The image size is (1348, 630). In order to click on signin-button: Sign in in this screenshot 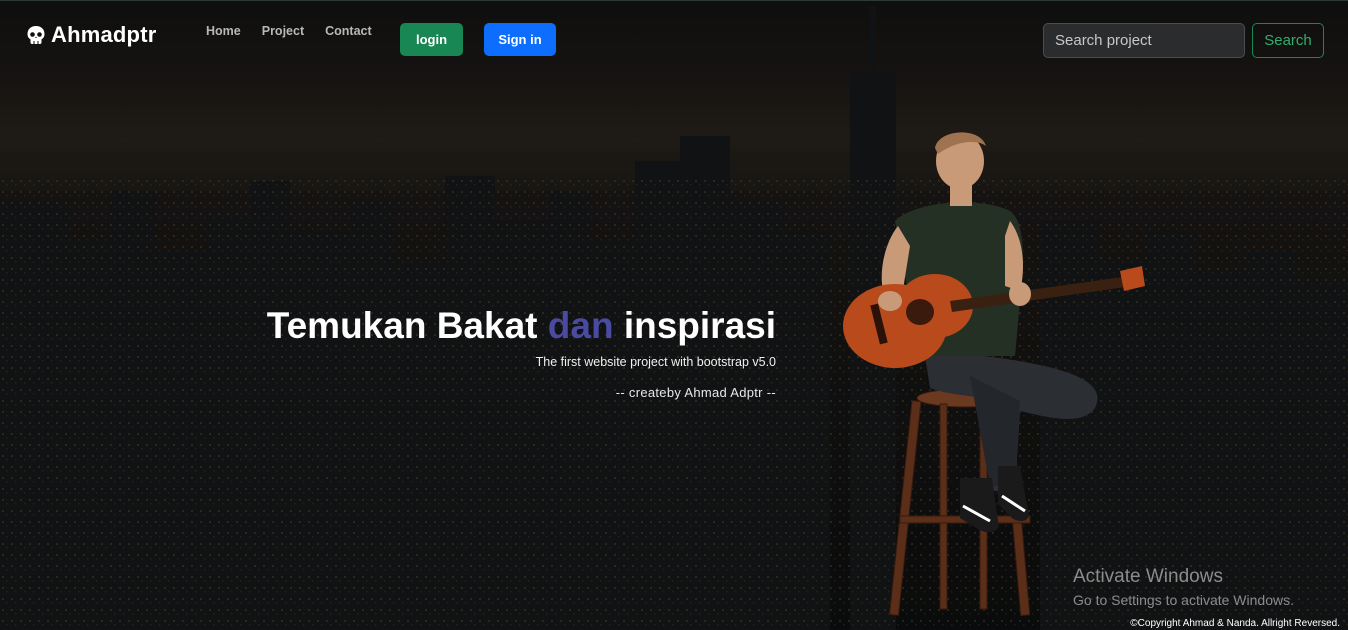, I will do `click(520, 39)`.